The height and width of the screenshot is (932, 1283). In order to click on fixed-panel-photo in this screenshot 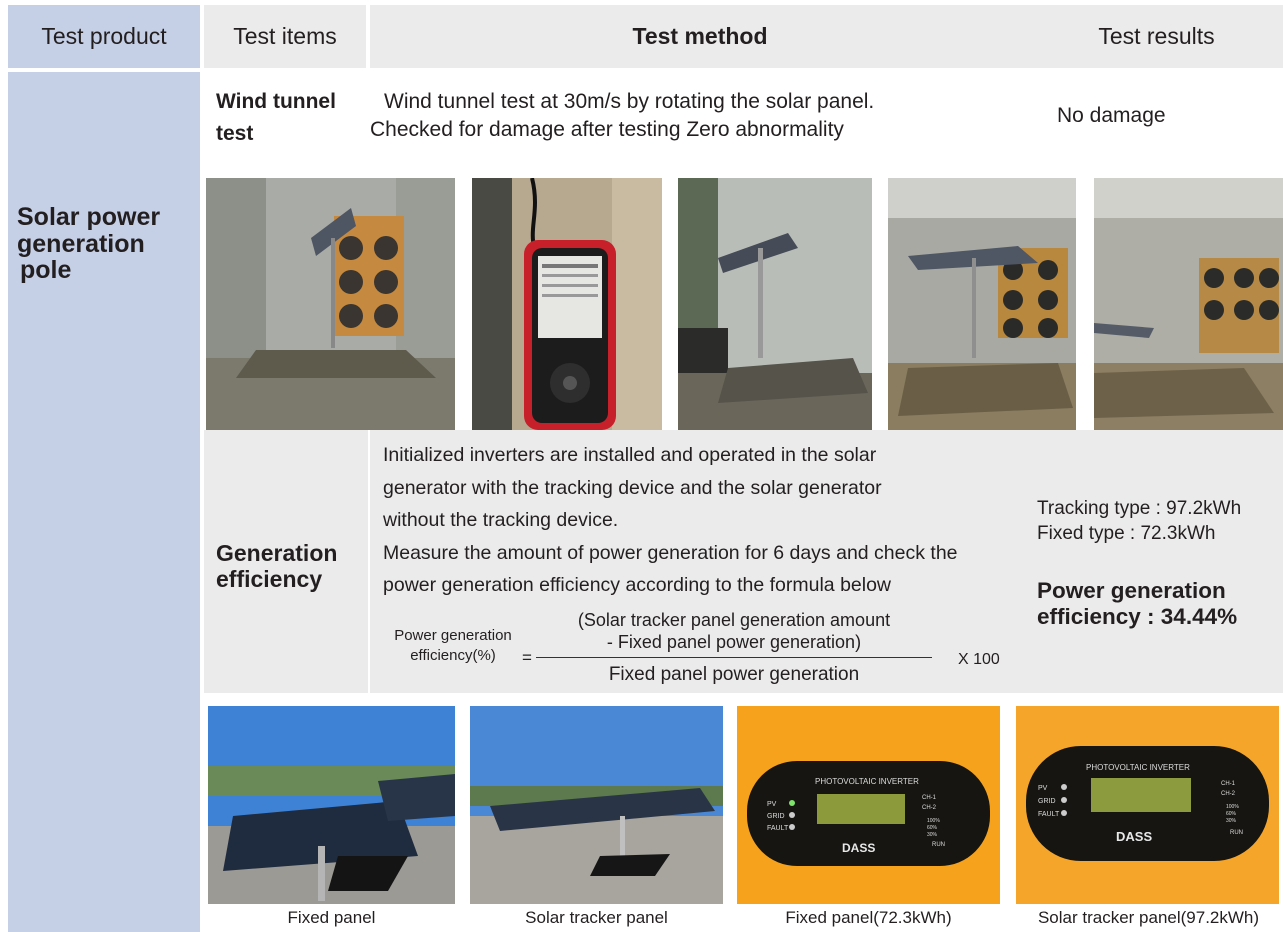, I will do `click(331, 805)`.